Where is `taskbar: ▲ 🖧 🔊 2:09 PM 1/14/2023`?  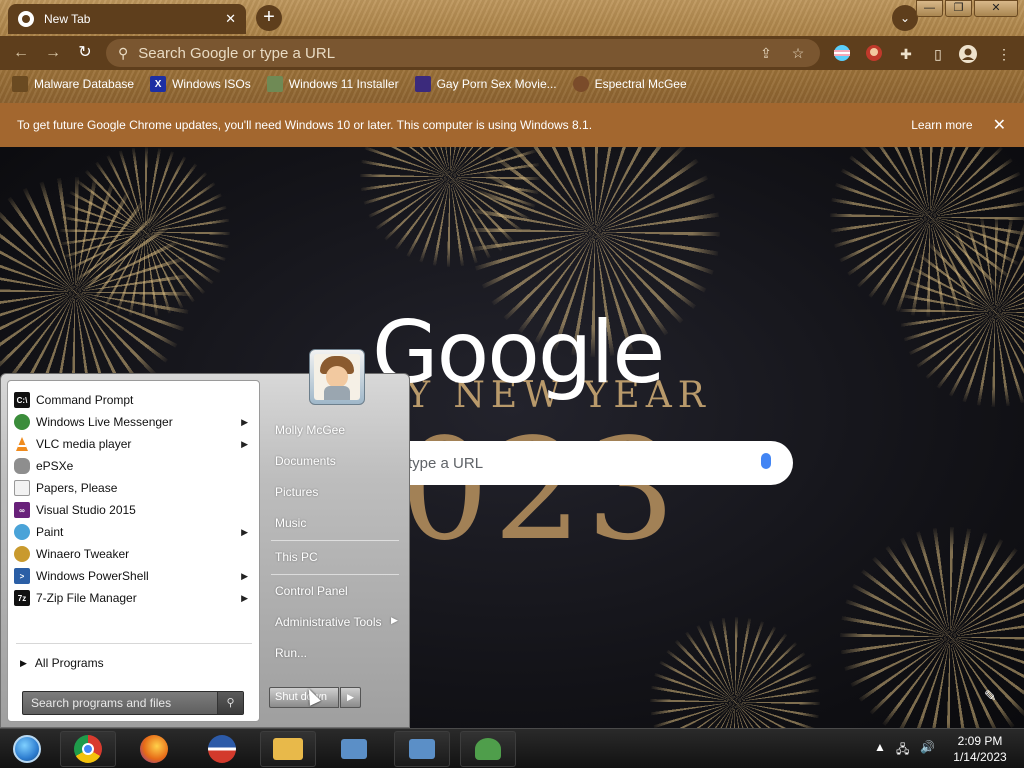
taskbar: ▲ 🖧 🔊 2:09 PM 1/14/2023 is located at coordinates (512, 748).